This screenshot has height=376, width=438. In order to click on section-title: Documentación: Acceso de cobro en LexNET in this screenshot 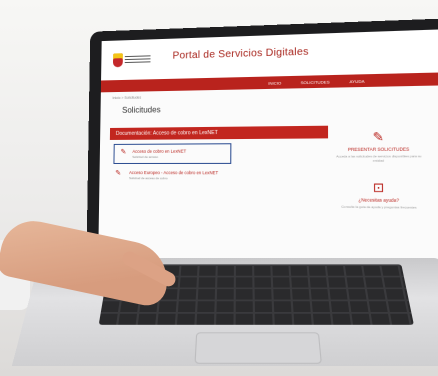, I will do `click(219, 133)`.